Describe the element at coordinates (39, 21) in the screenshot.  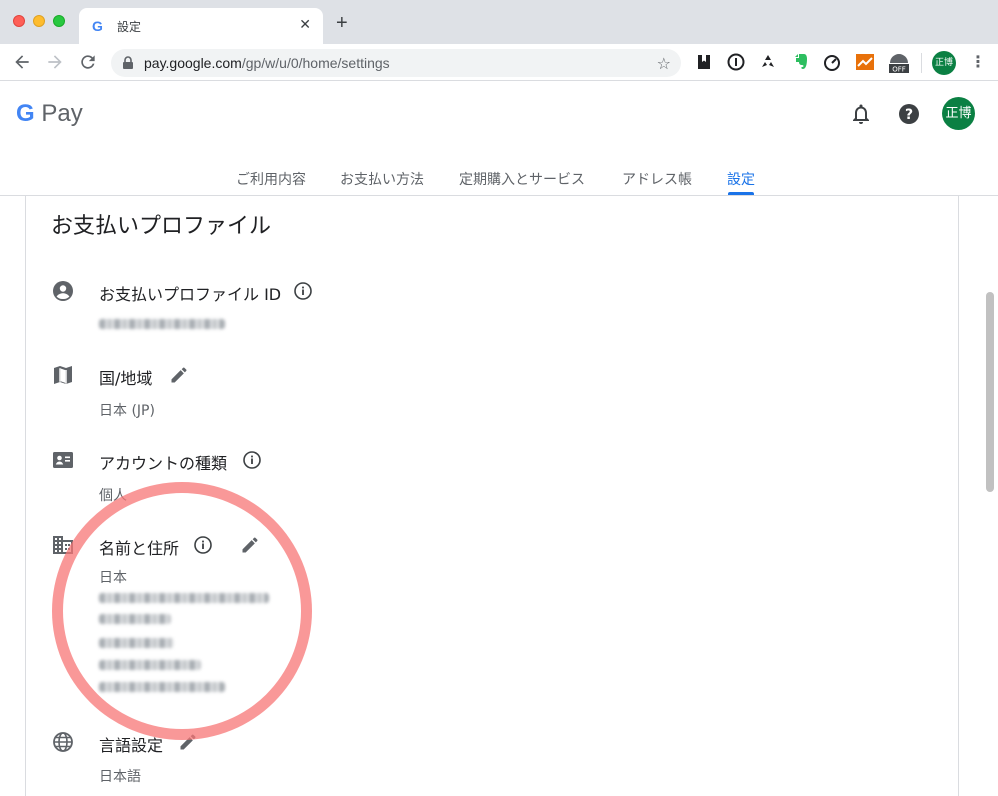
I see `window-minimize-button` at that location.